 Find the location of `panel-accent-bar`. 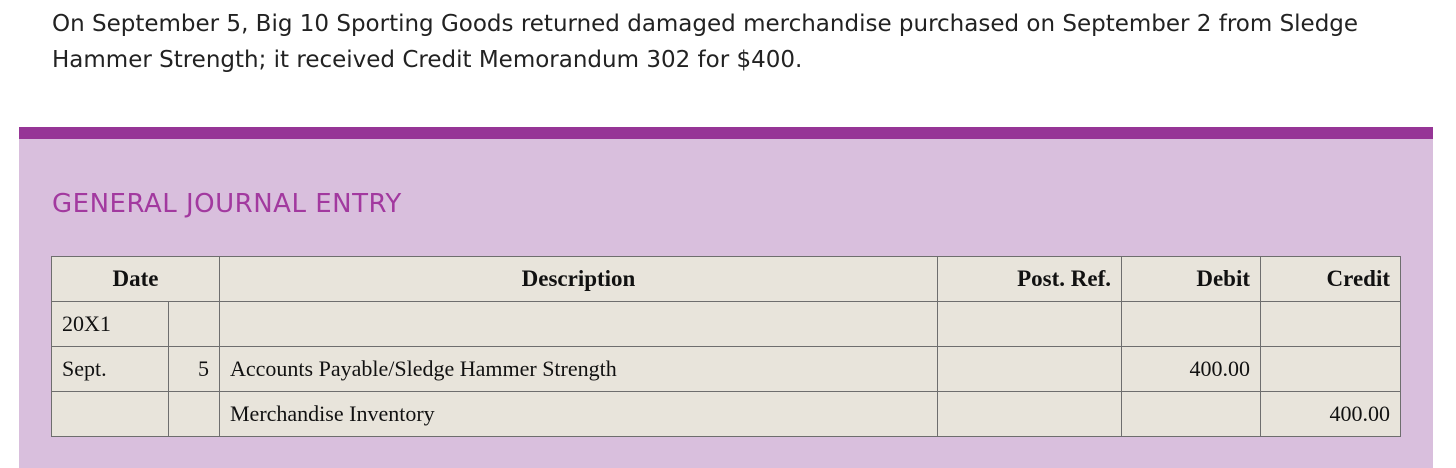

panel-accent-bar is located at coordinates (726, 133).